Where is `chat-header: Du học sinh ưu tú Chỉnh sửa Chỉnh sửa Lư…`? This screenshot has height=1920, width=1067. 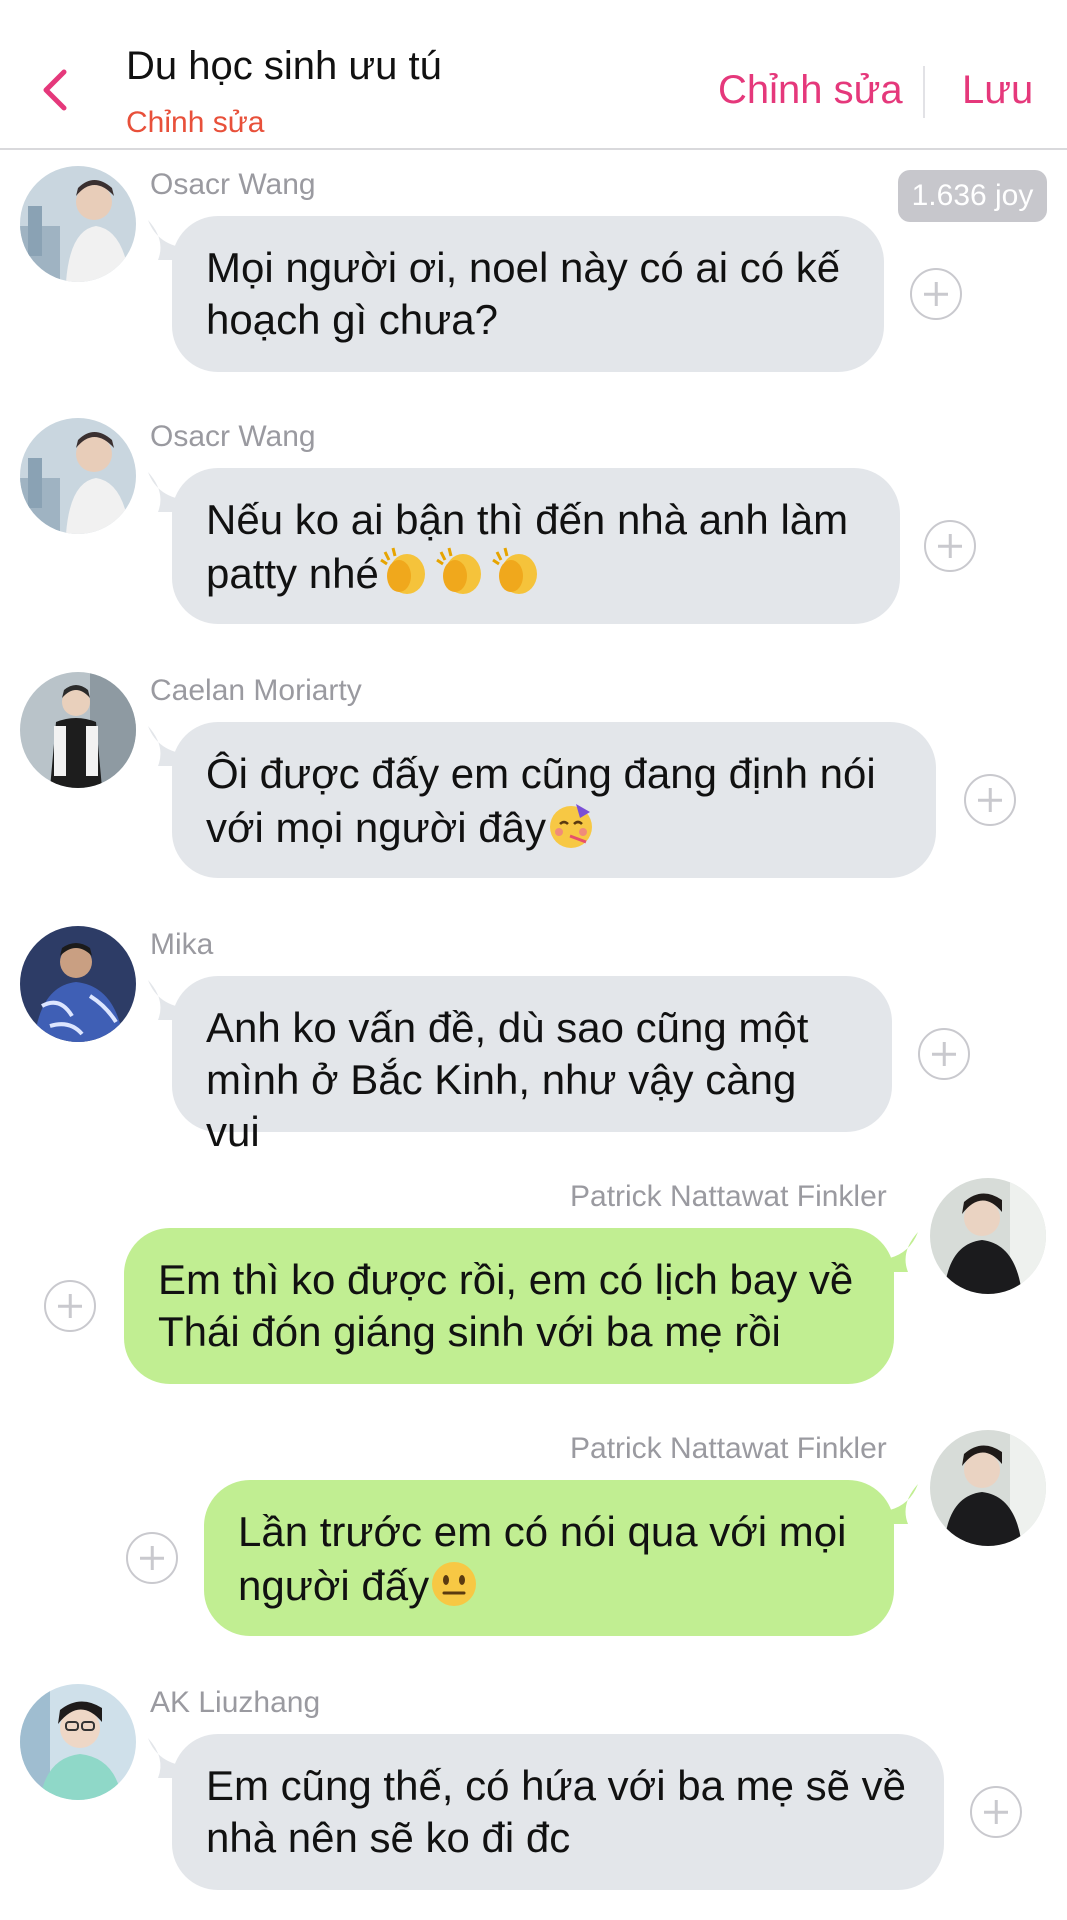 chat-header: Du học sinh ưu tú Chỉnh sửa Chỉnh sửa Lư… is located at coordinates (533, 75).